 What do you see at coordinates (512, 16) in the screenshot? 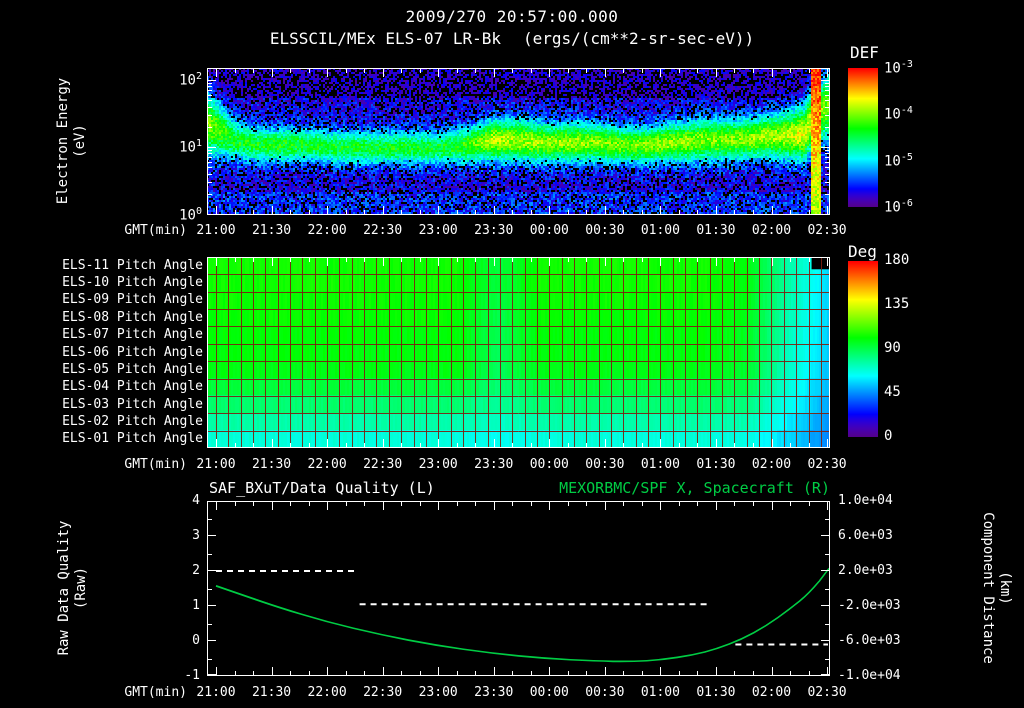
I see `timestamp-title: 2009/270 20:57:00.000` at bounding box center [512, 16].